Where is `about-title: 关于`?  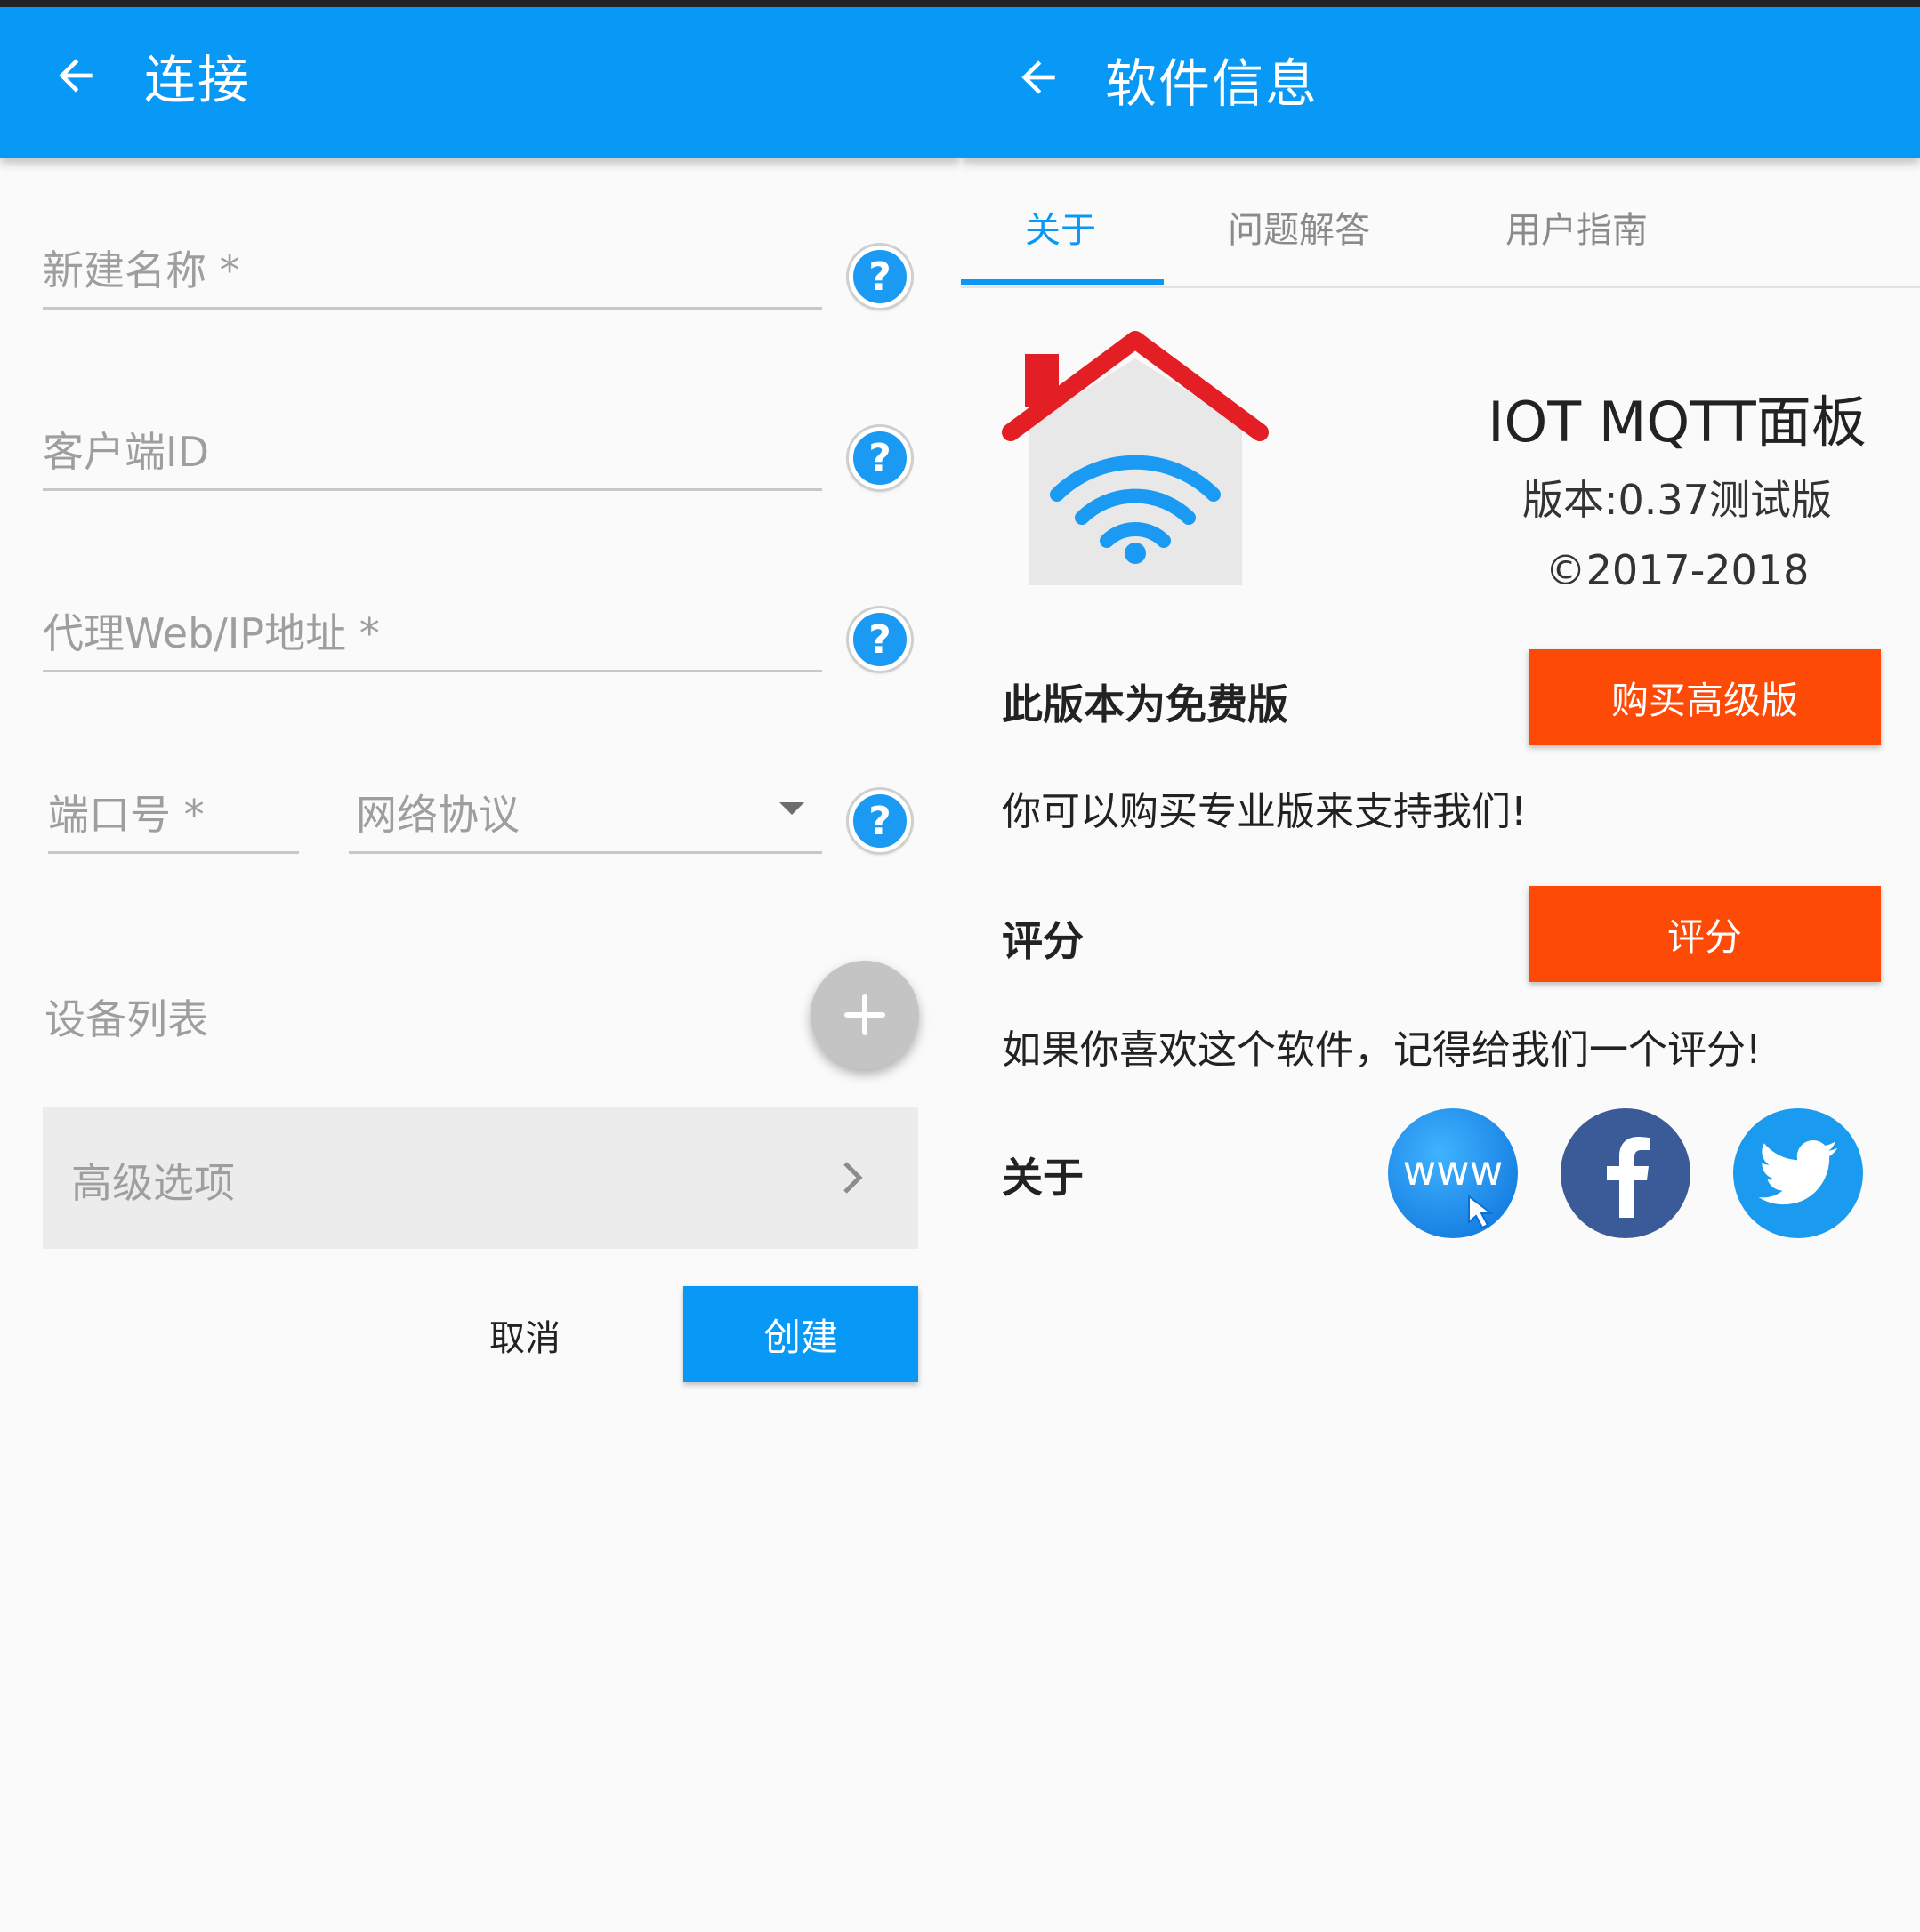
about-title: 关于 is located at coordinates (1043, 1178).